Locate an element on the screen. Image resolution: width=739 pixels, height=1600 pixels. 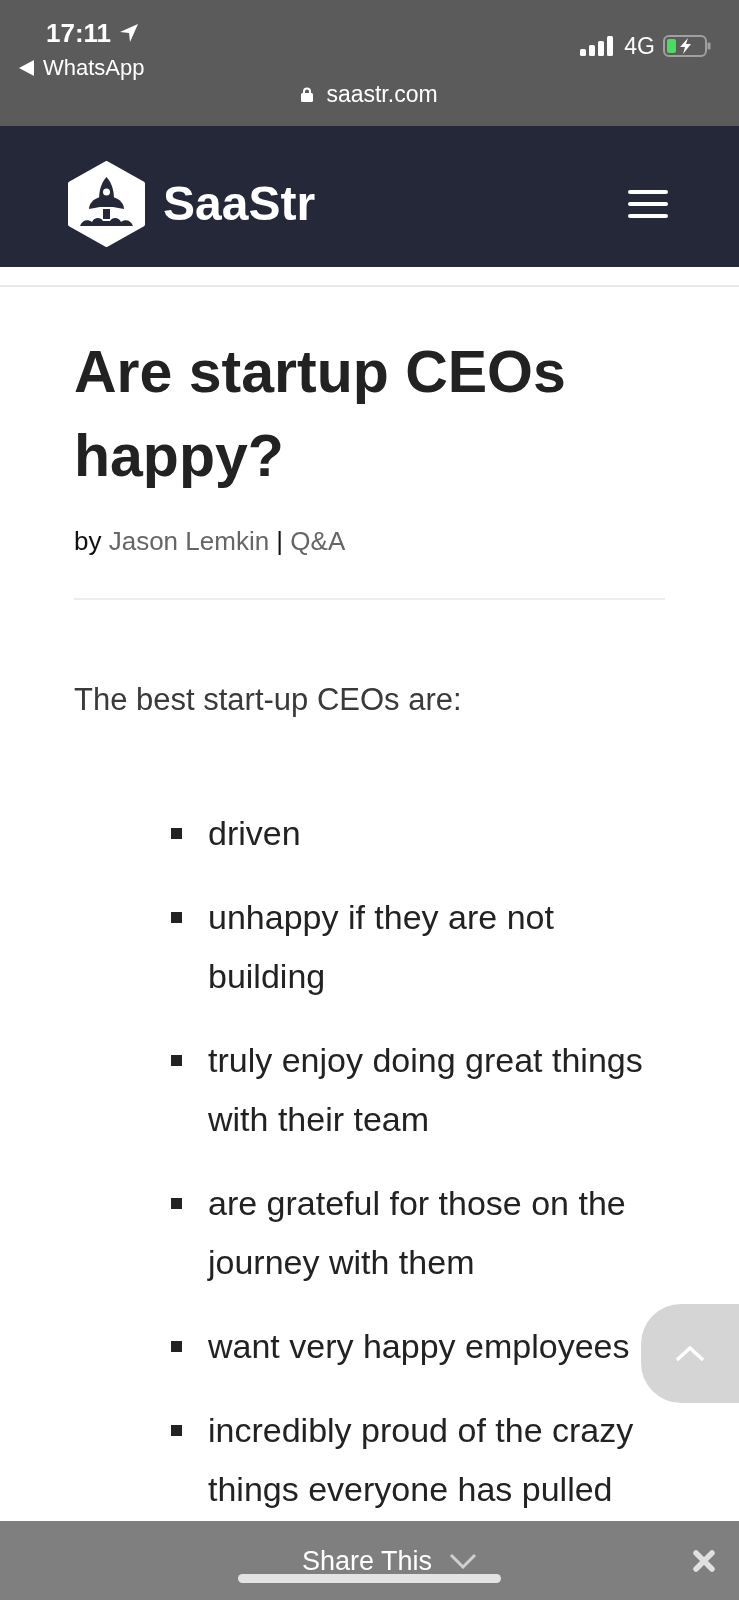
share-button: Share This is located at coordinates (390, 1560).